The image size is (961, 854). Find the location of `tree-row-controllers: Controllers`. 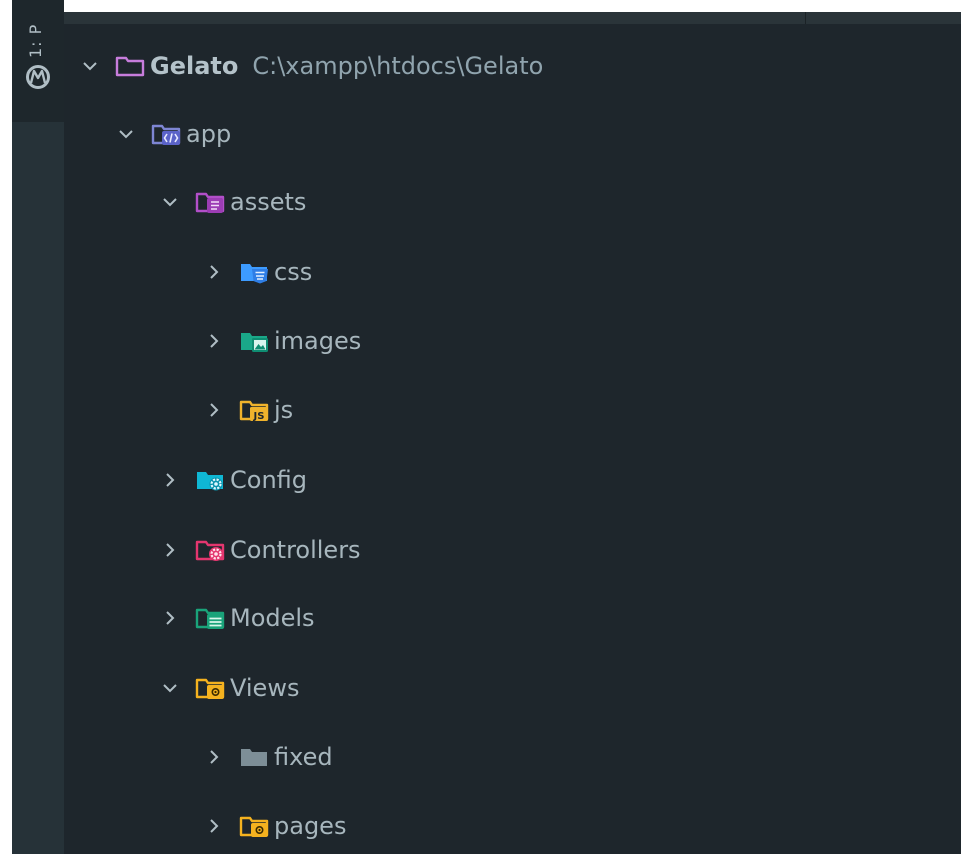

tree-row-controllers: Controllers is located at coordinates (260, 550).